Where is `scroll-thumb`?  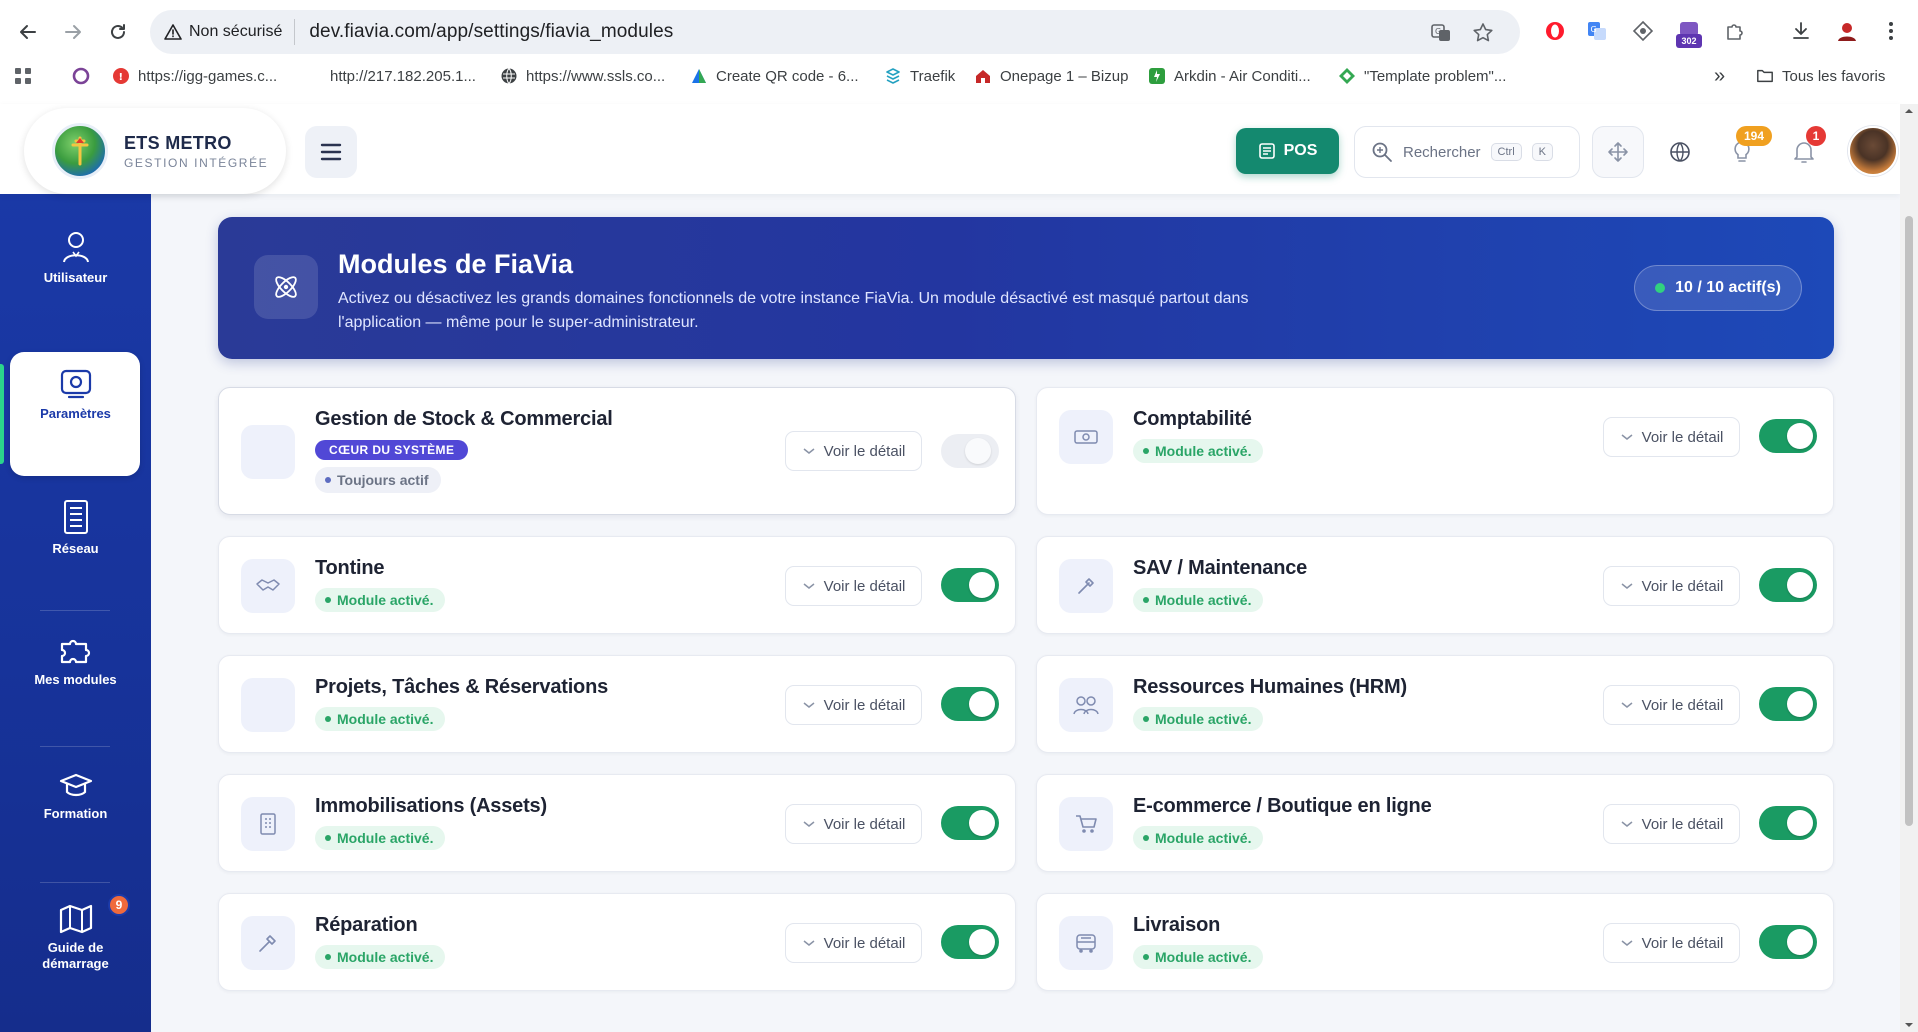
scroll-thumb is located at coordinates (1909, 521).